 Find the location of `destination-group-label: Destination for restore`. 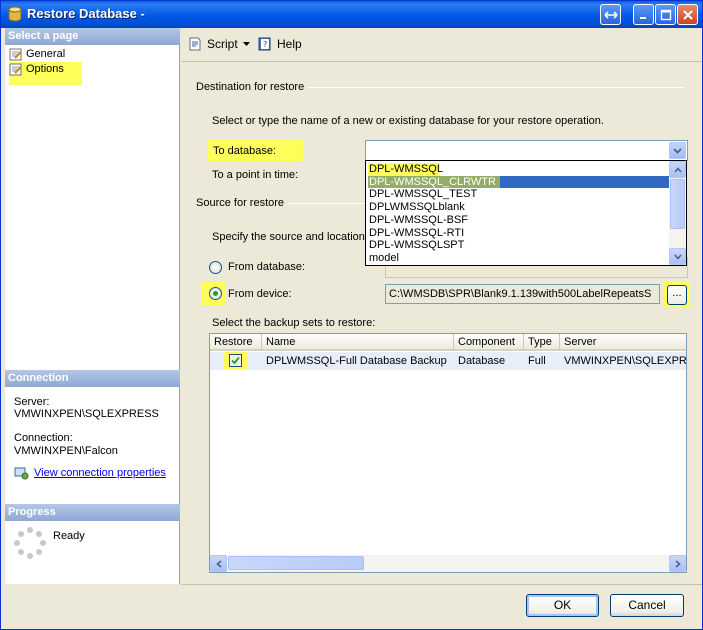

destination-group-label: Destination for restore is located at coordinates (252, 87).